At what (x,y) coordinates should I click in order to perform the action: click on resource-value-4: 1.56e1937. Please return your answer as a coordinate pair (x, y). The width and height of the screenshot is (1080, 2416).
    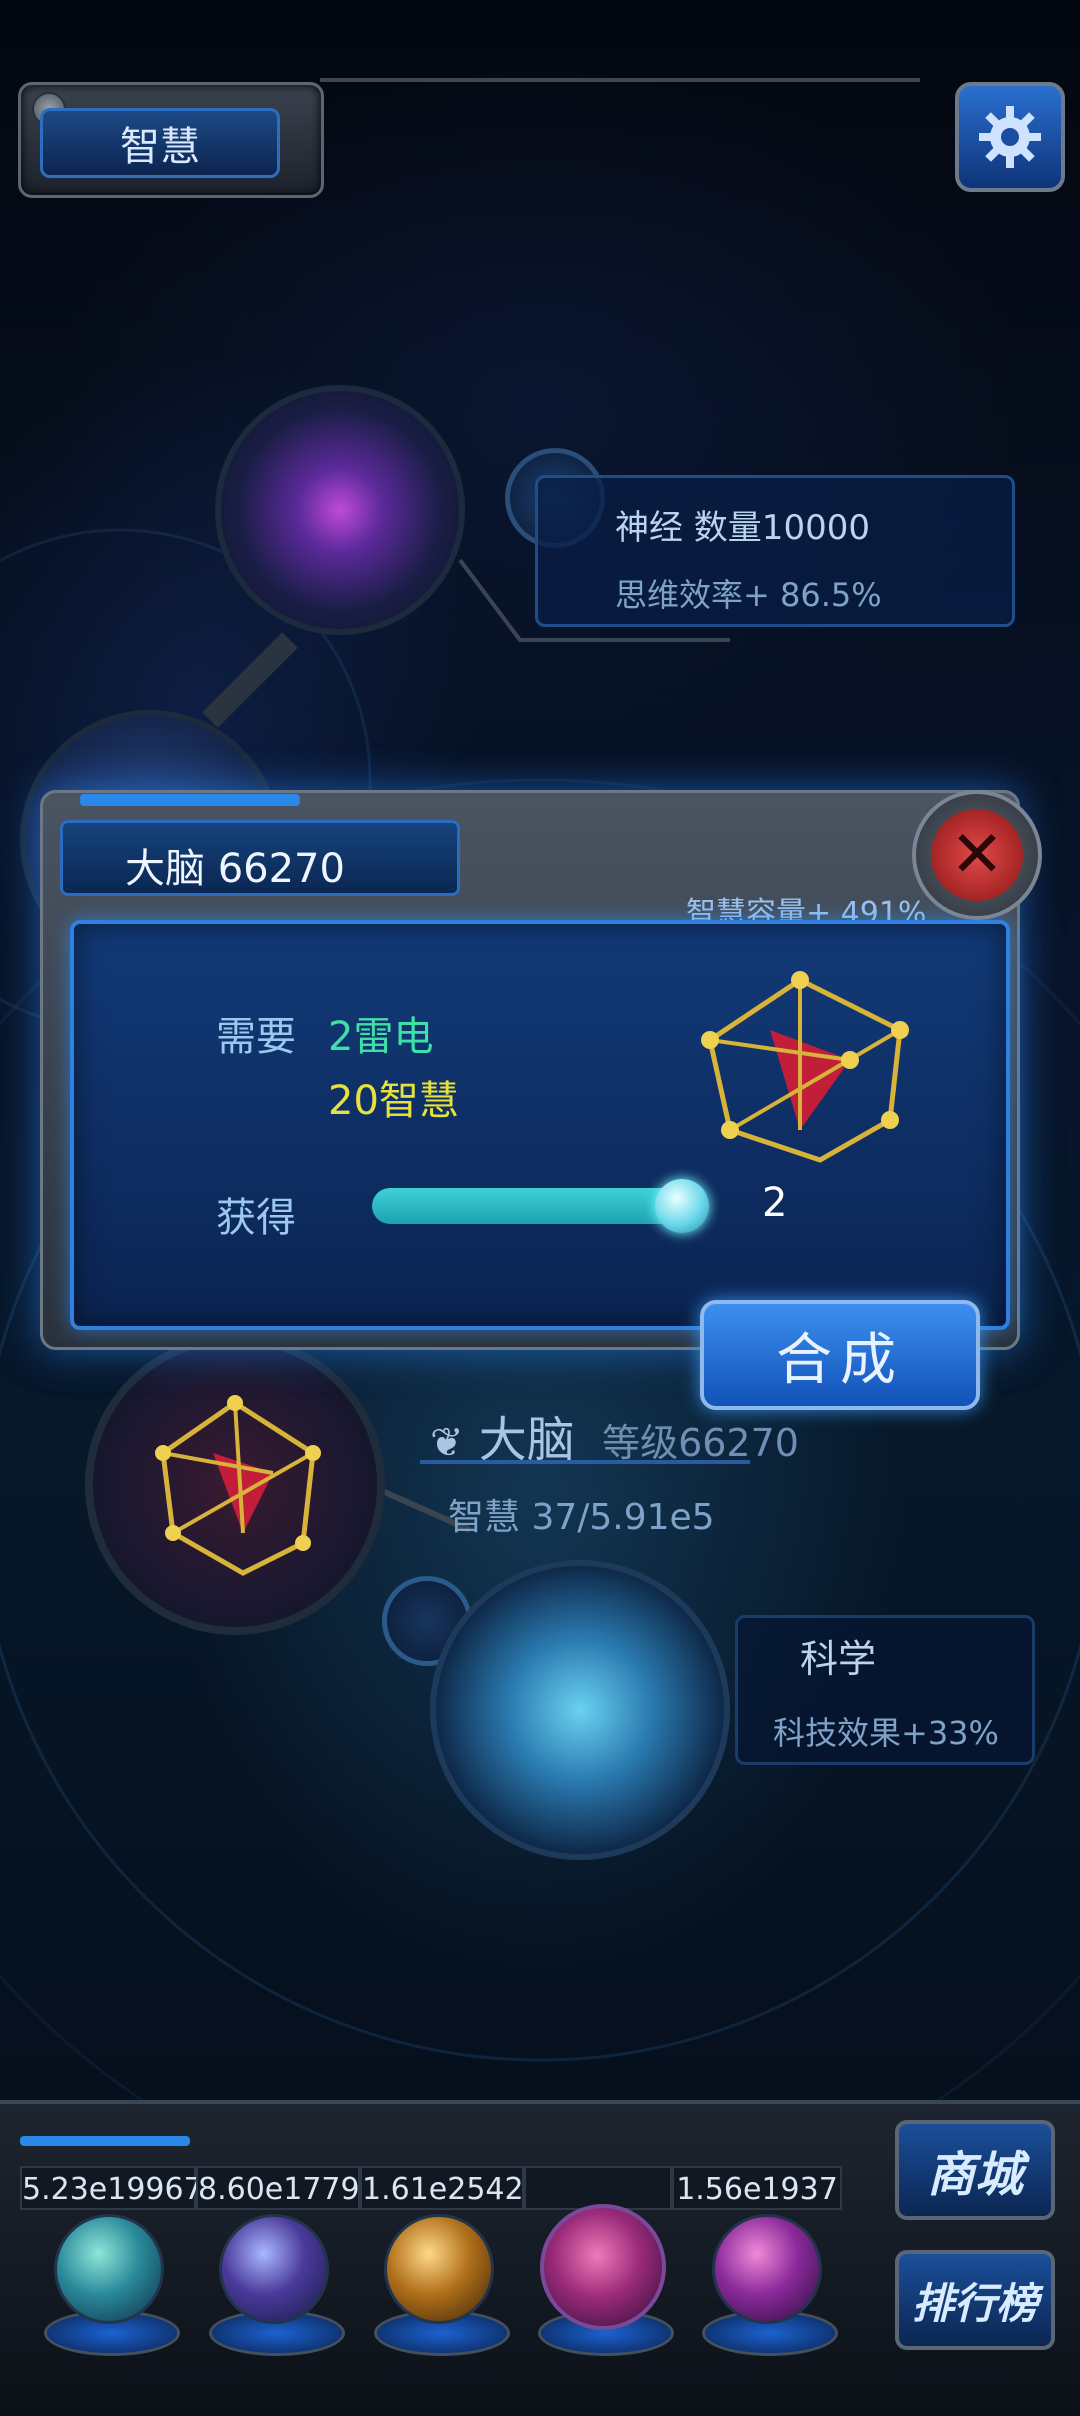
    Looking at the image, I should click on (757, 2188).